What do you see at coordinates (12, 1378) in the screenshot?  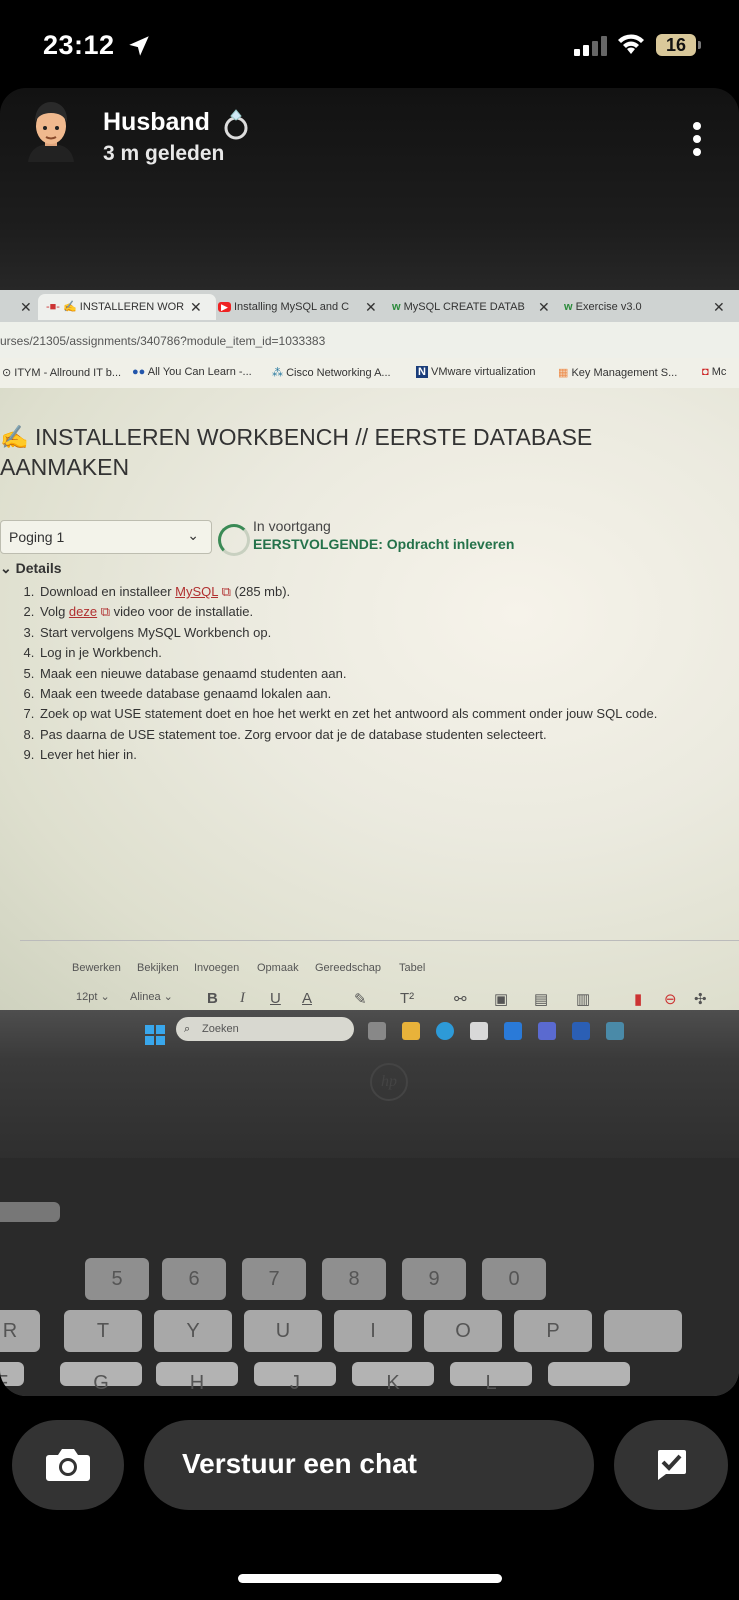 I see `key: F` at bounding box center [12, 1378].